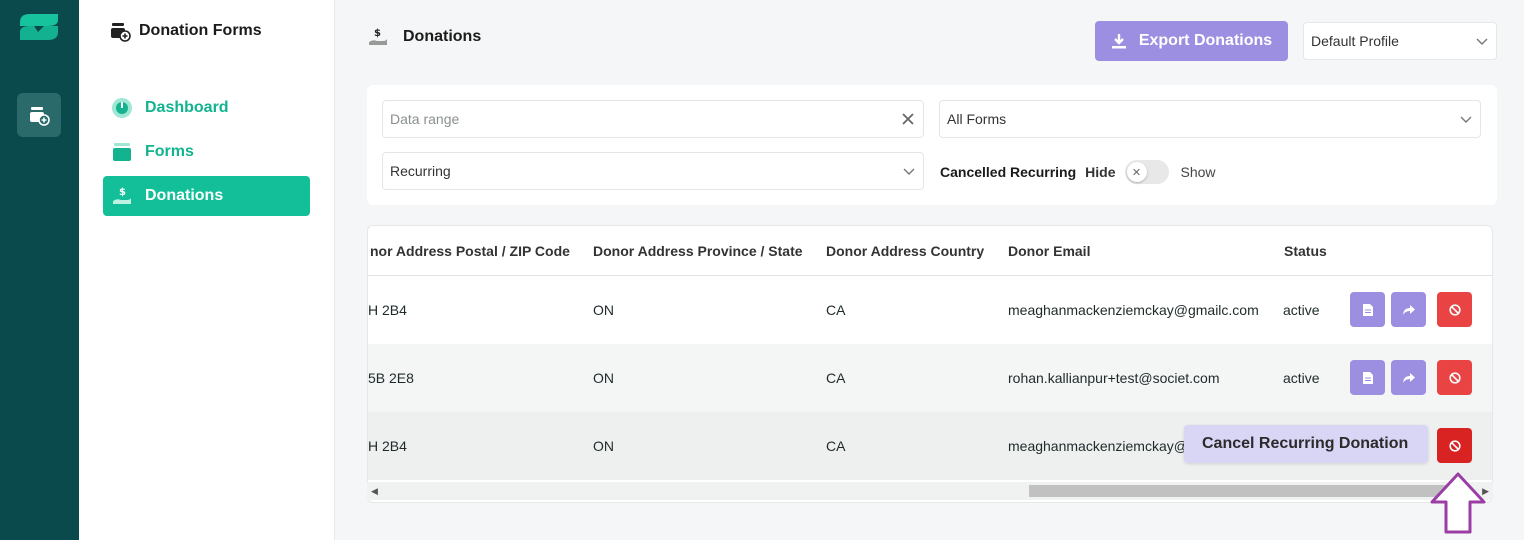 This screenshot has width=1524, height=540. What do you see at coordinates (187, 107) in the screenshot?
I see `sidebar-item-label: Dashboard` at bounding box center [187, 107].